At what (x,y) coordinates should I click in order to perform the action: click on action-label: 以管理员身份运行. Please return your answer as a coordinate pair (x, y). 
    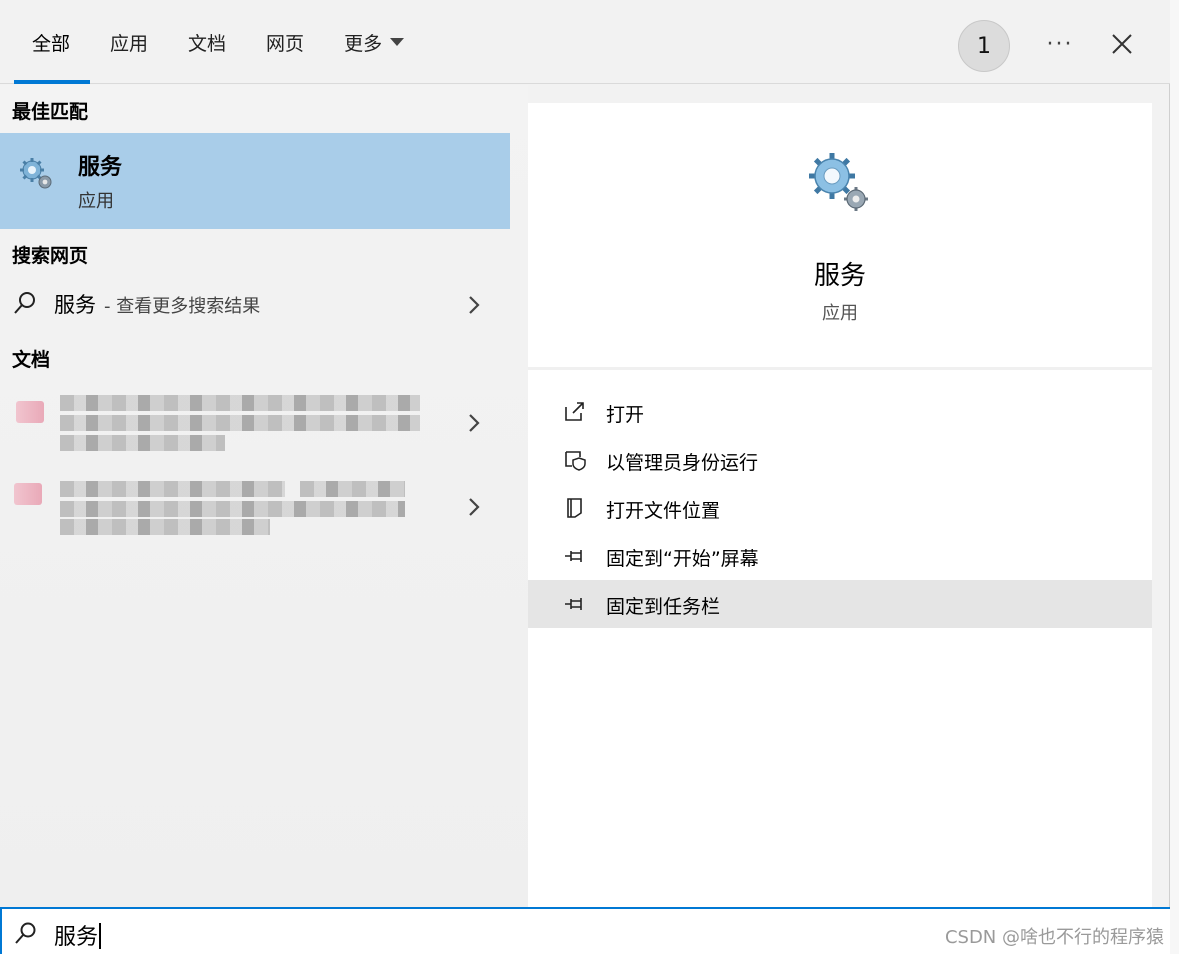
    Looking at the image, I should click on (682, 463).